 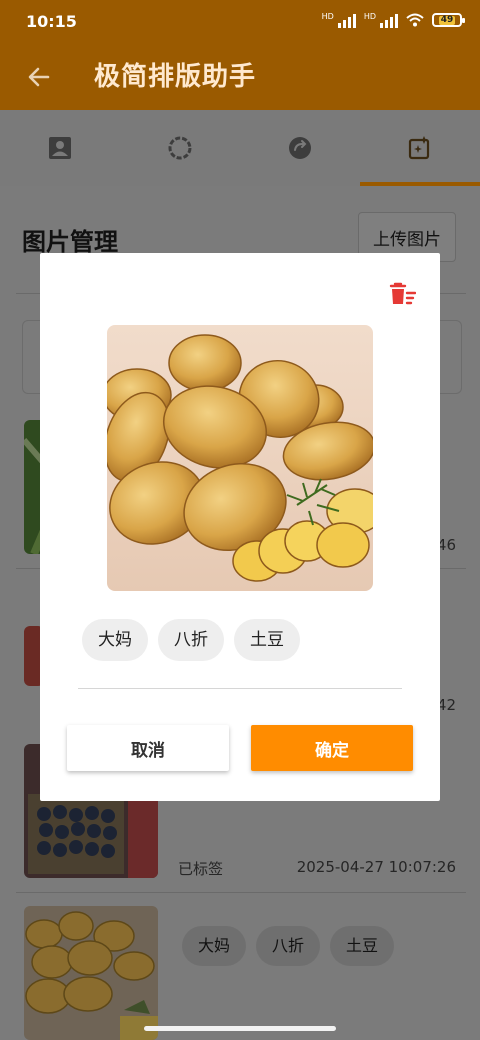 What do you see at coordinates (240, 22) in the screenshot?
I see `status-bar: 10:15 HD HD 49` at bounding box center [240, 22].